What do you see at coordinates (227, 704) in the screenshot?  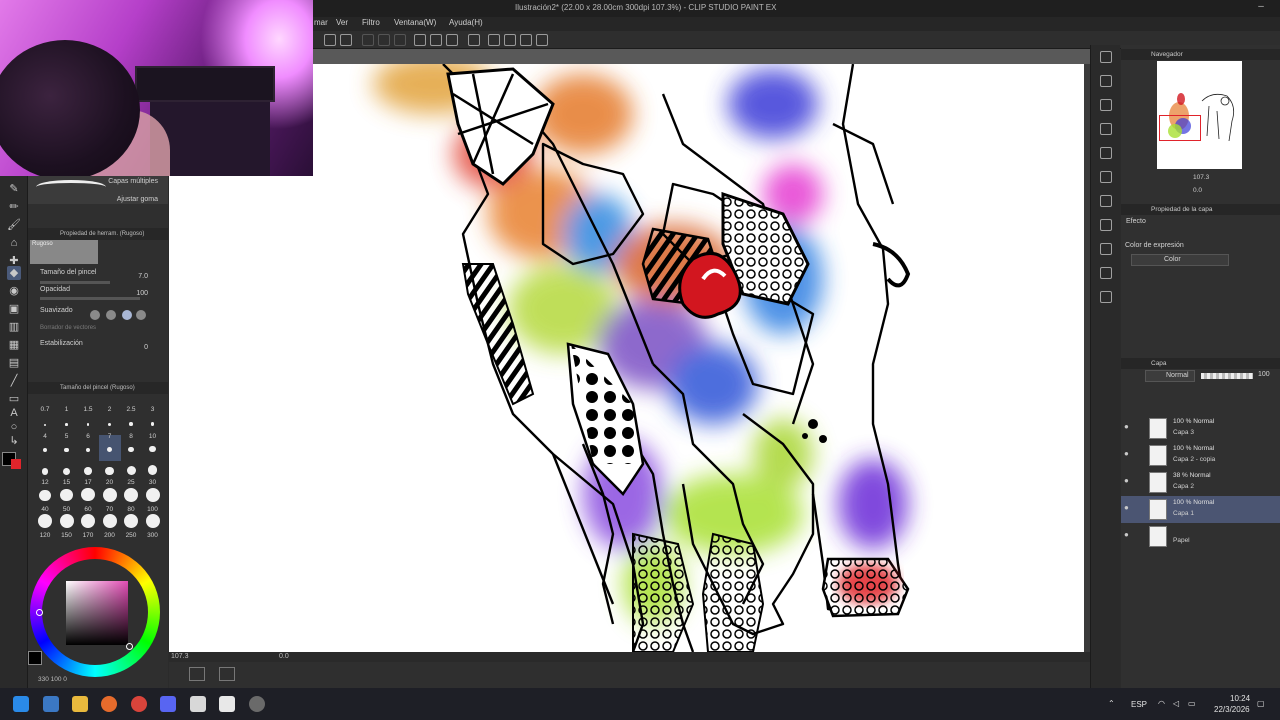 I see `clip-studio-icon` at bounding box center [227, 704].